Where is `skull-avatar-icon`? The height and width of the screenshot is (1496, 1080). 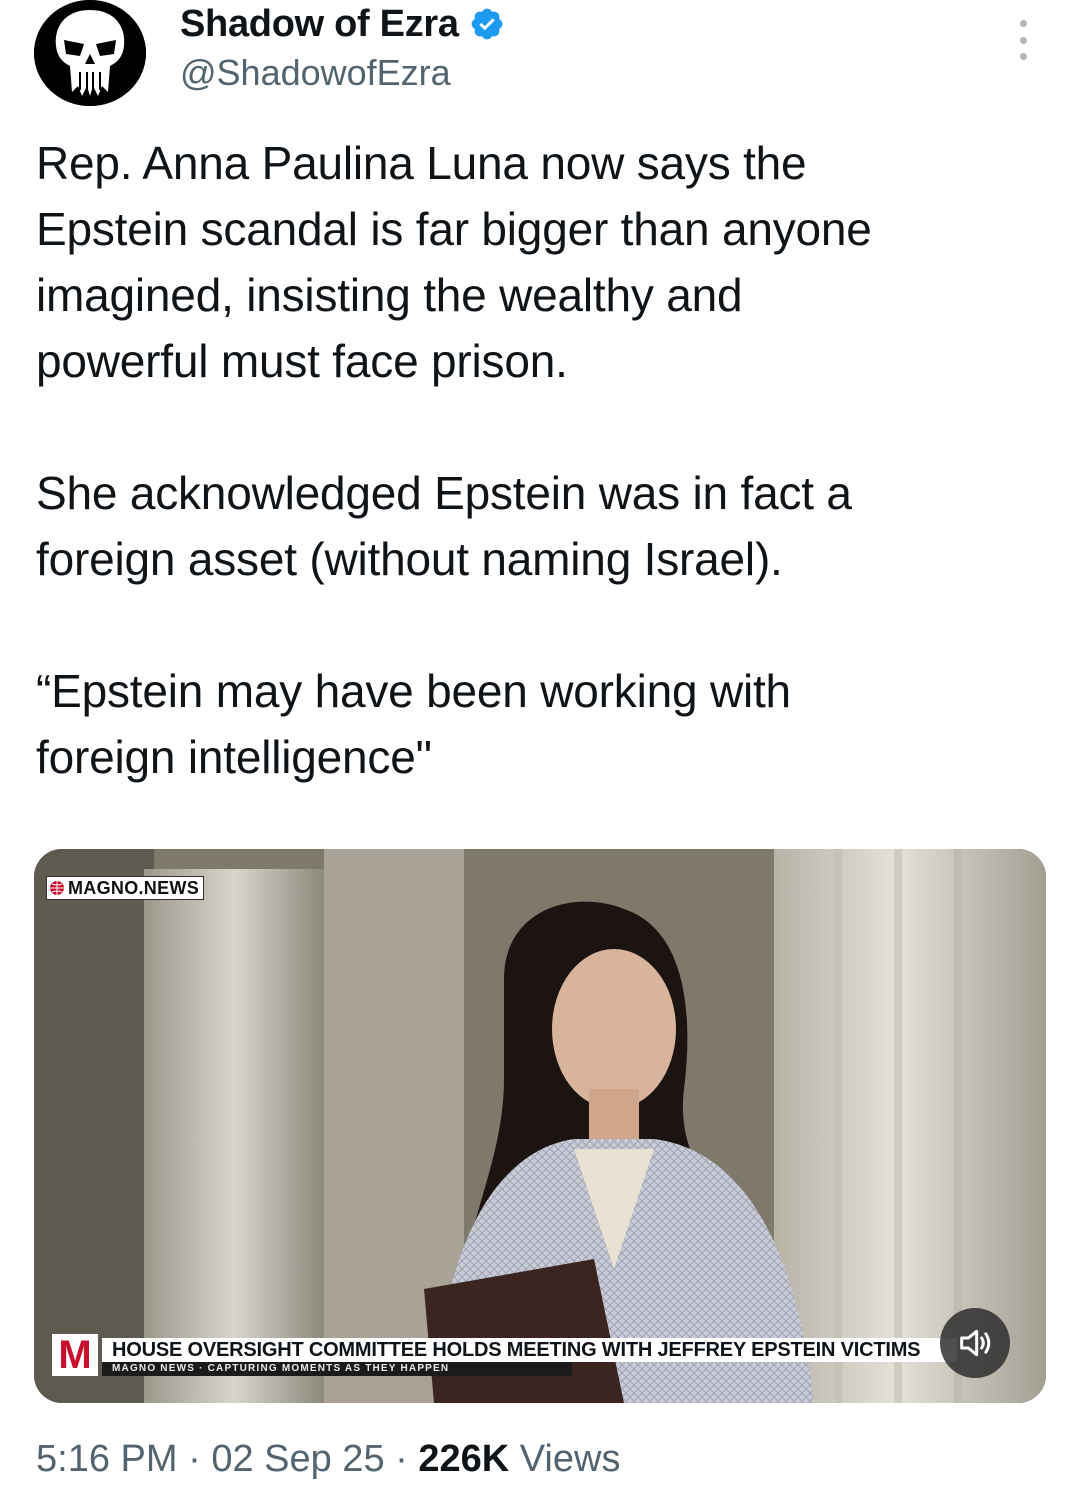 skull-avatar-icon is located at coordinates (90, 53).